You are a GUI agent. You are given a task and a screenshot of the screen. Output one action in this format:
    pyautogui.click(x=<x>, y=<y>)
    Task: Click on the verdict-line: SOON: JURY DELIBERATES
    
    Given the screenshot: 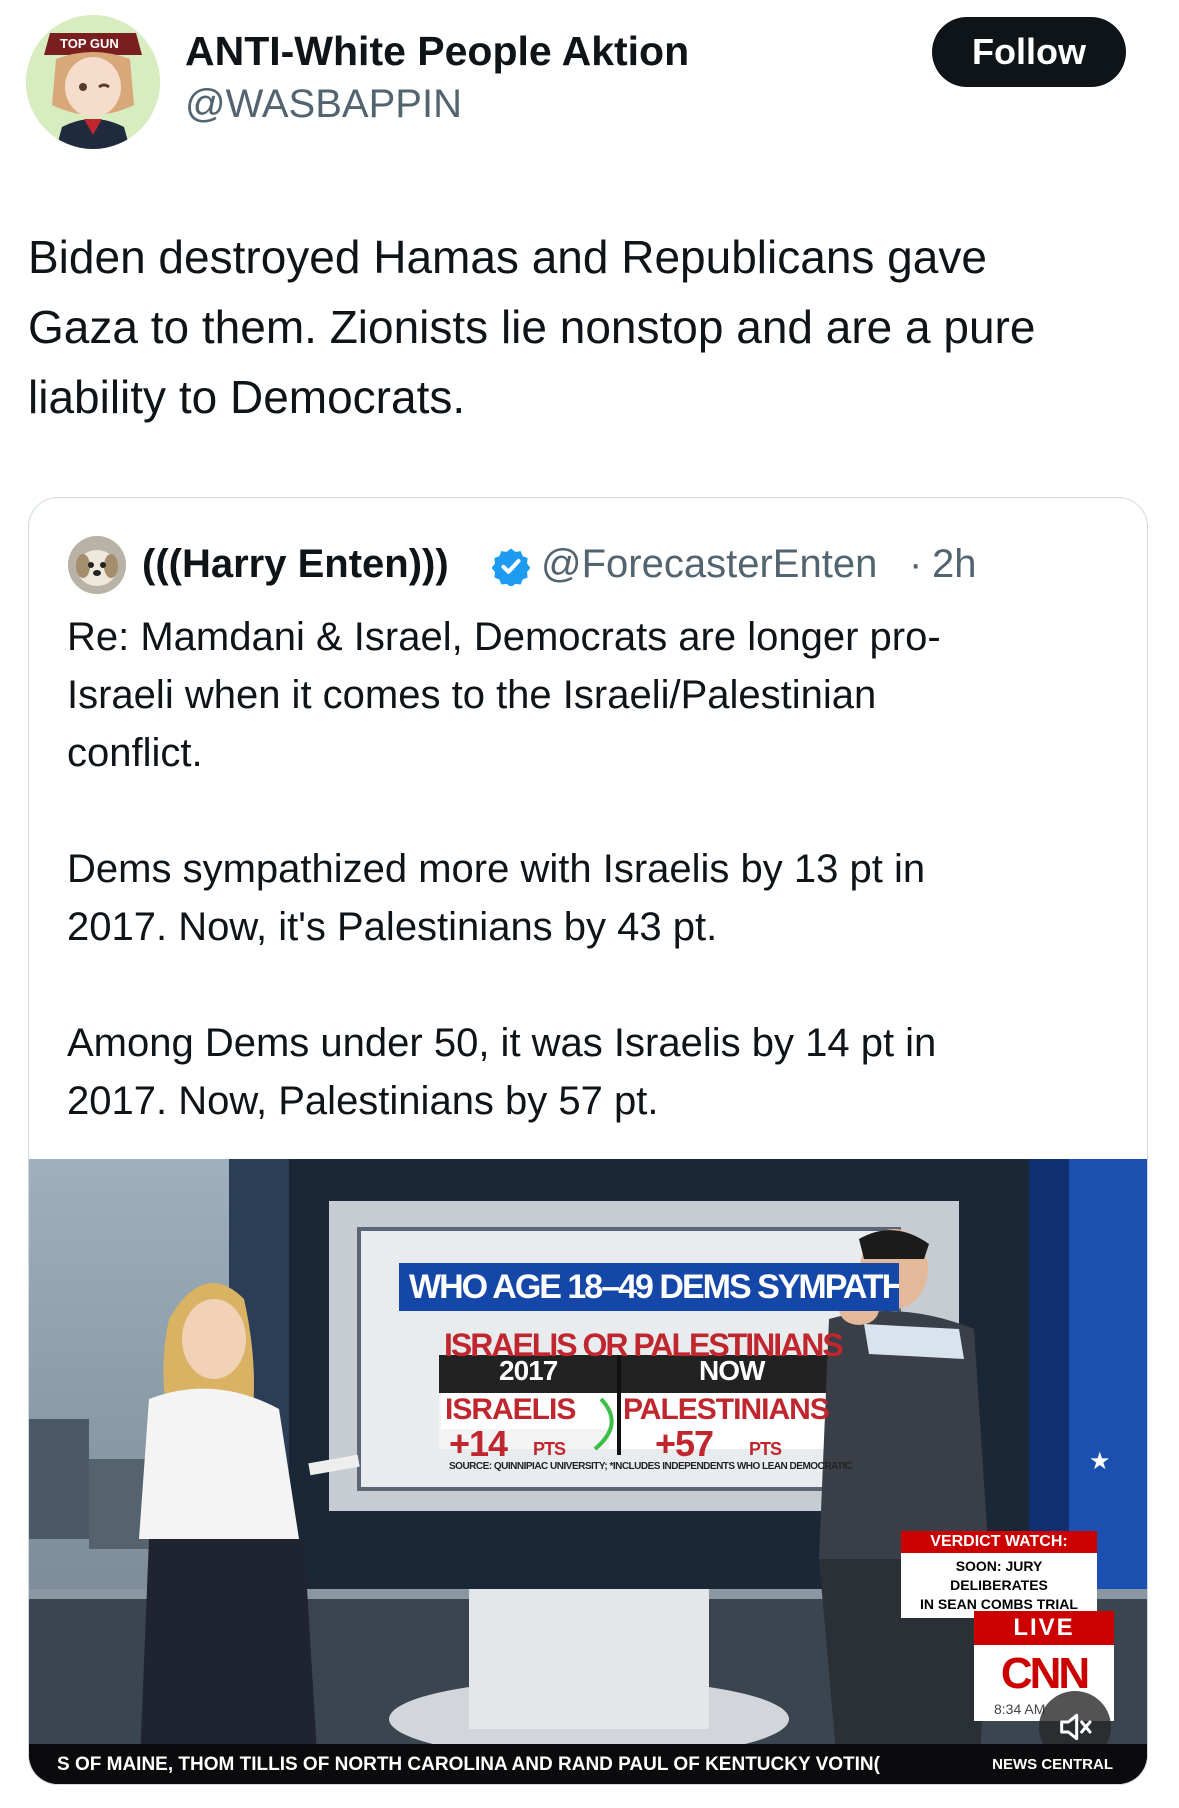 What is the action you would take?
    pyautogui.click(x=999, y=1575)
    